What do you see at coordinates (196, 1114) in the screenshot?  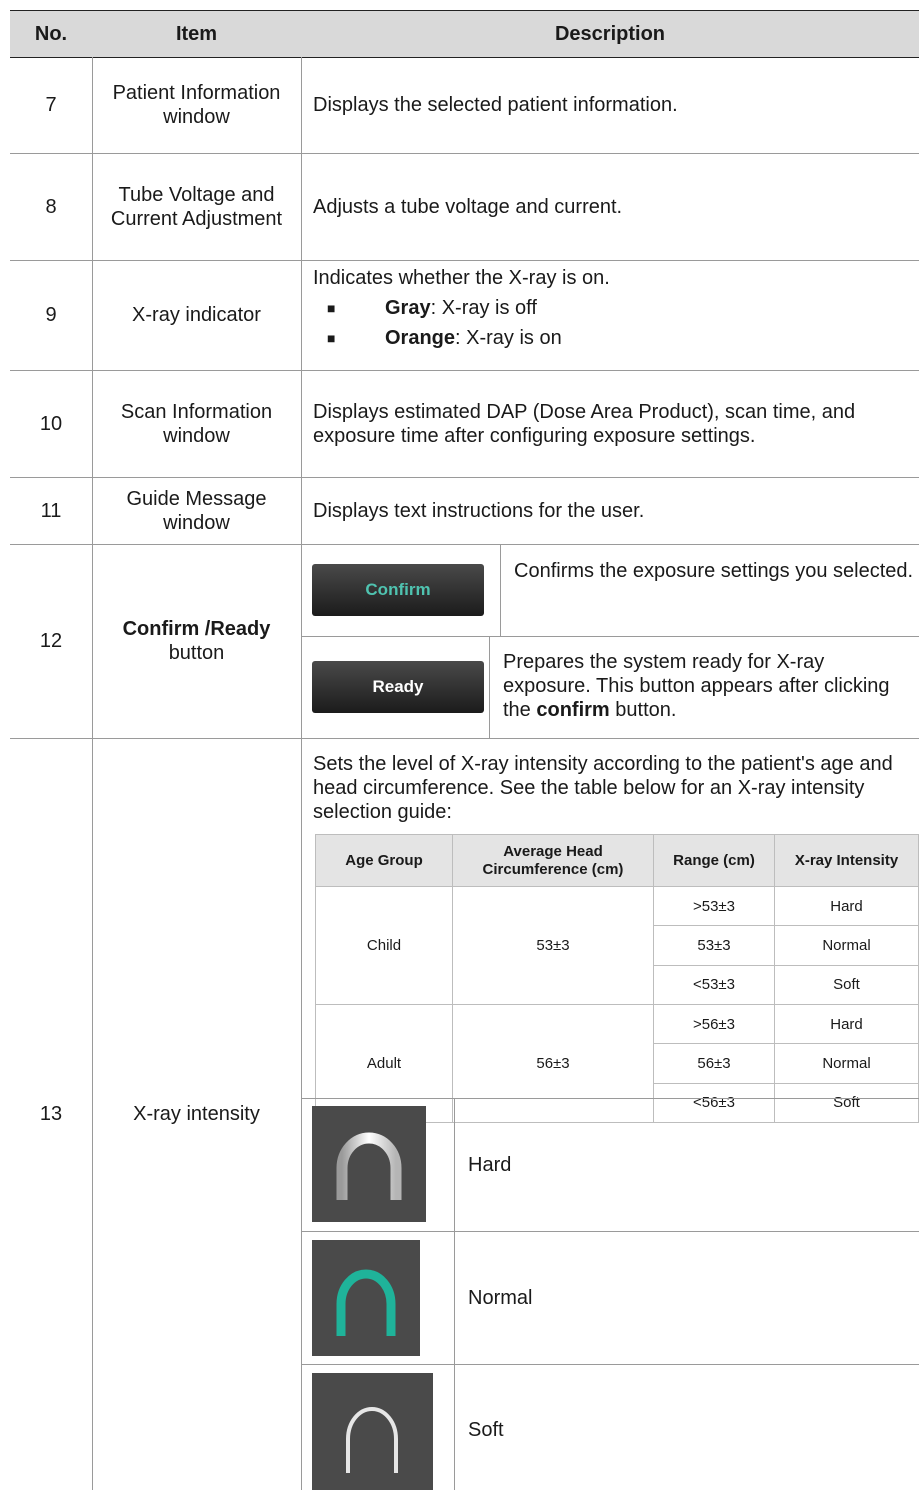 I see `row-item: X-ray intensity` at bounding box center [196, 1114].